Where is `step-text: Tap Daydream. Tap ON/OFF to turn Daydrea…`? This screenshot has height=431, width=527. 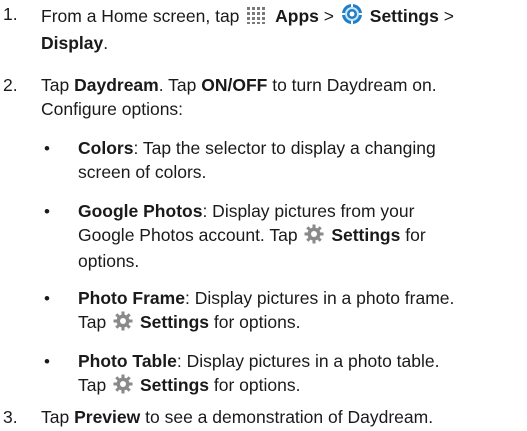
step-text: Tap Daydream. Tap ON/OFF to turn Daydrea… is located at coordinates (239, 97).